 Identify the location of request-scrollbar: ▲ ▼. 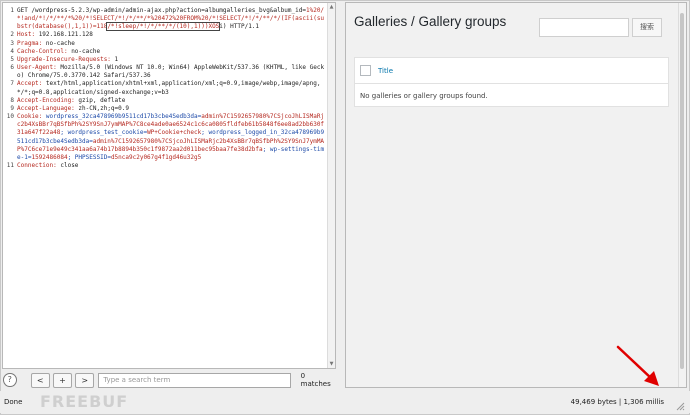
(331, 185).